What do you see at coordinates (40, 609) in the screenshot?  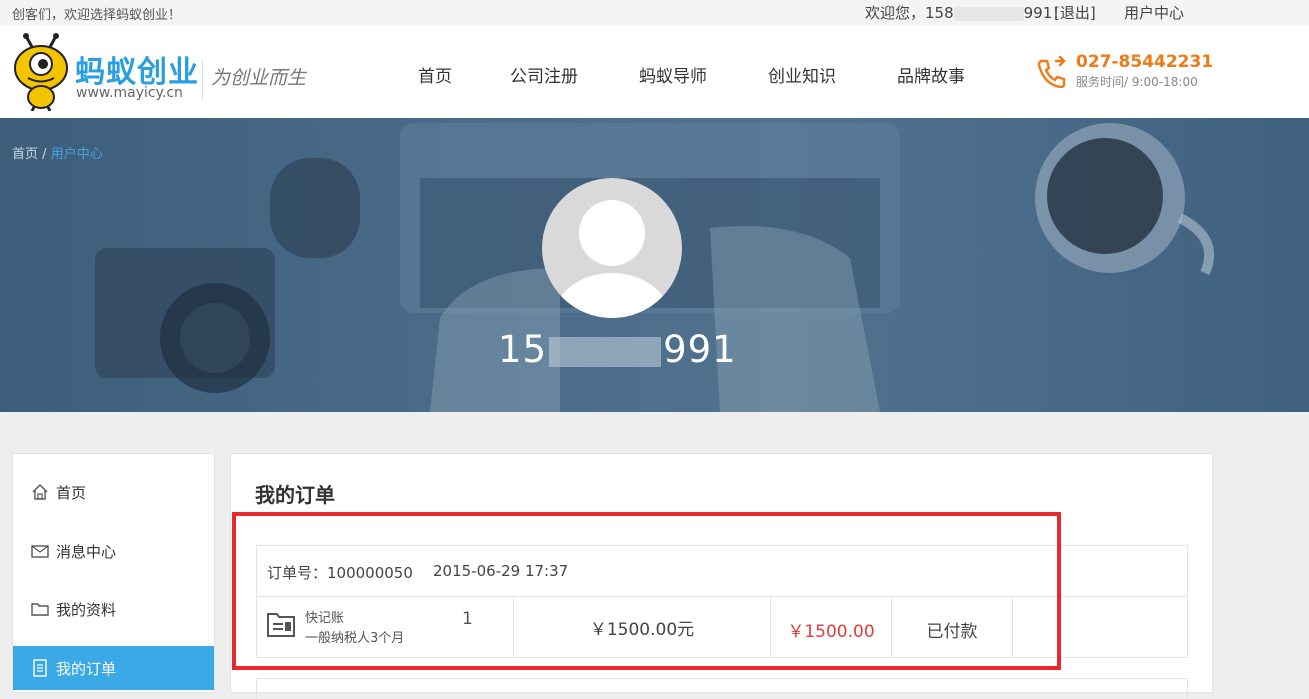 I see `folder-icon` at bounding box center [40, 609].